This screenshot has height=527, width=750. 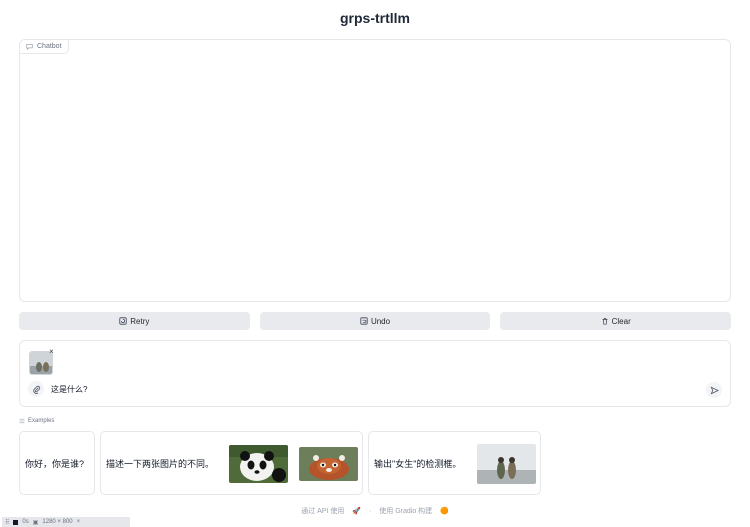 I want to click on undo-label: Undo, so click(x=380, y=321).